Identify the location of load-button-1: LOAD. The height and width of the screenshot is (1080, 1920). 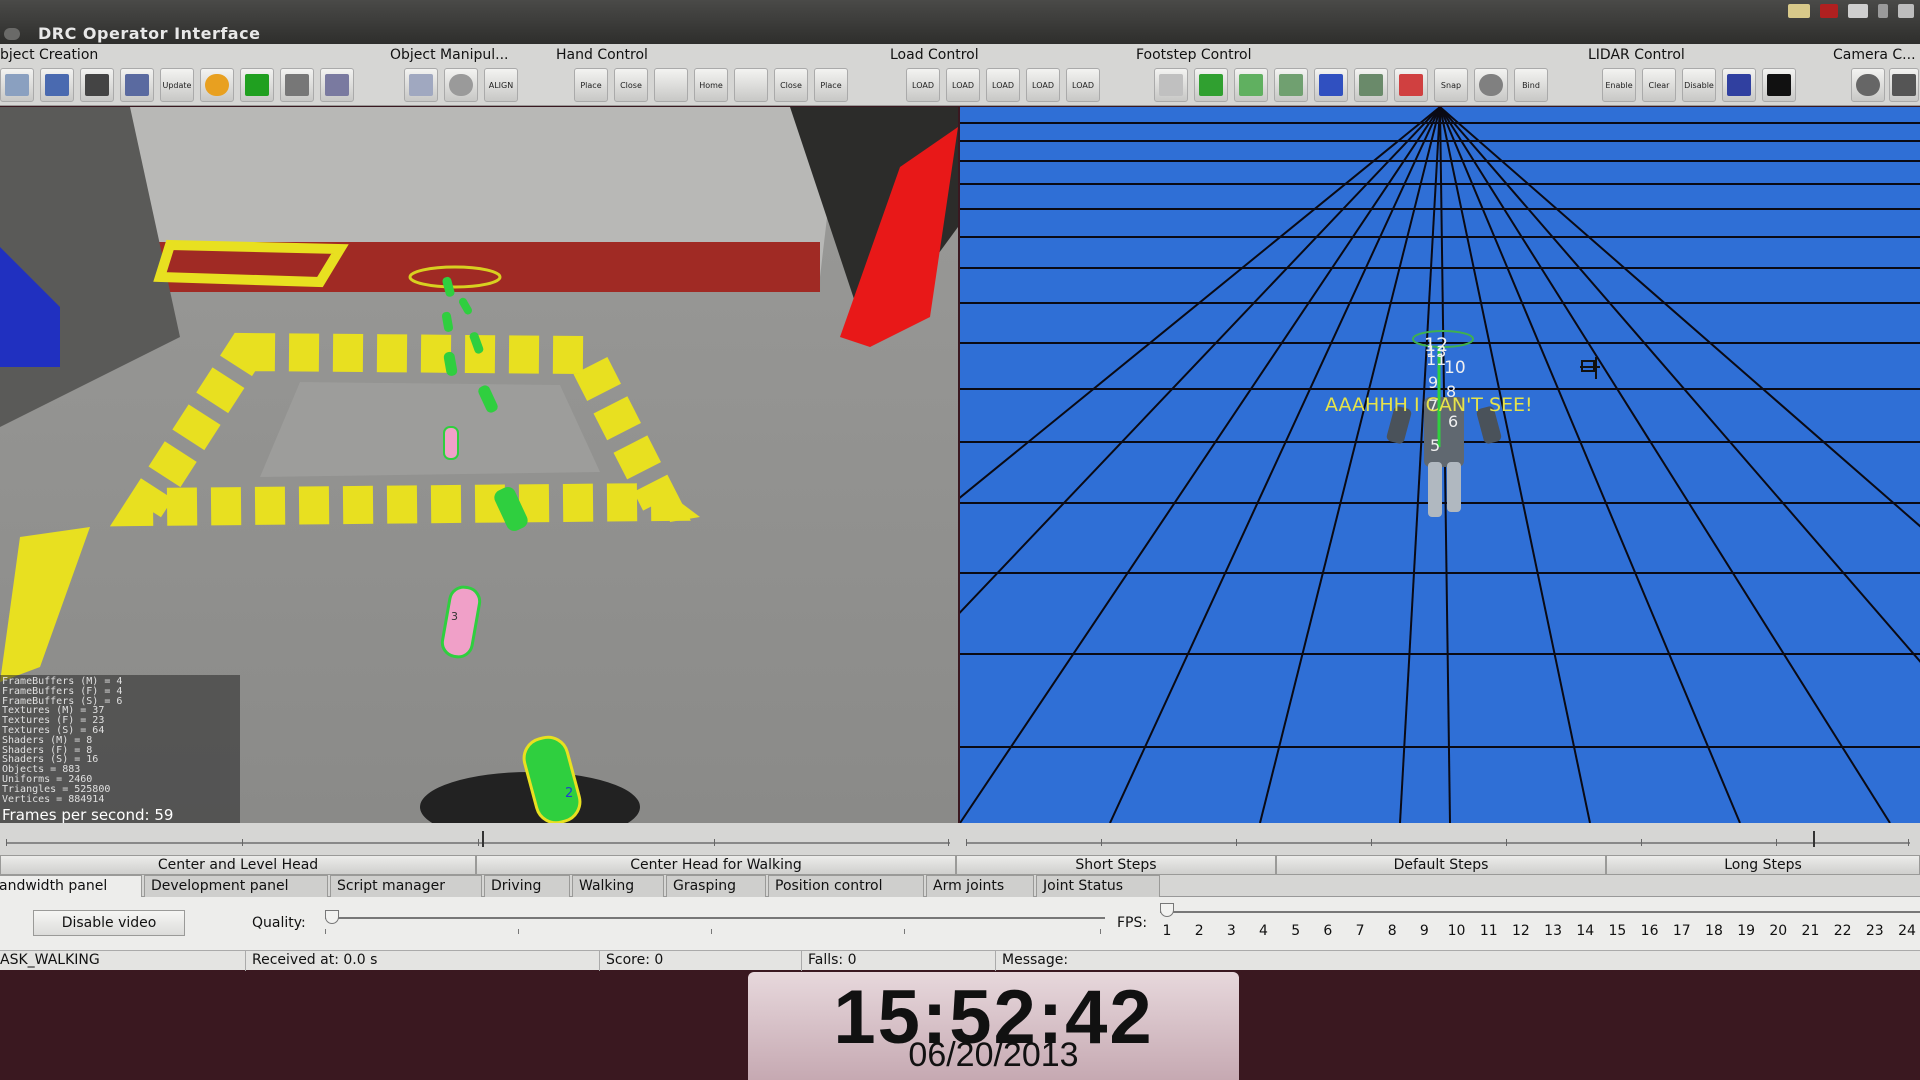
(923, 85).